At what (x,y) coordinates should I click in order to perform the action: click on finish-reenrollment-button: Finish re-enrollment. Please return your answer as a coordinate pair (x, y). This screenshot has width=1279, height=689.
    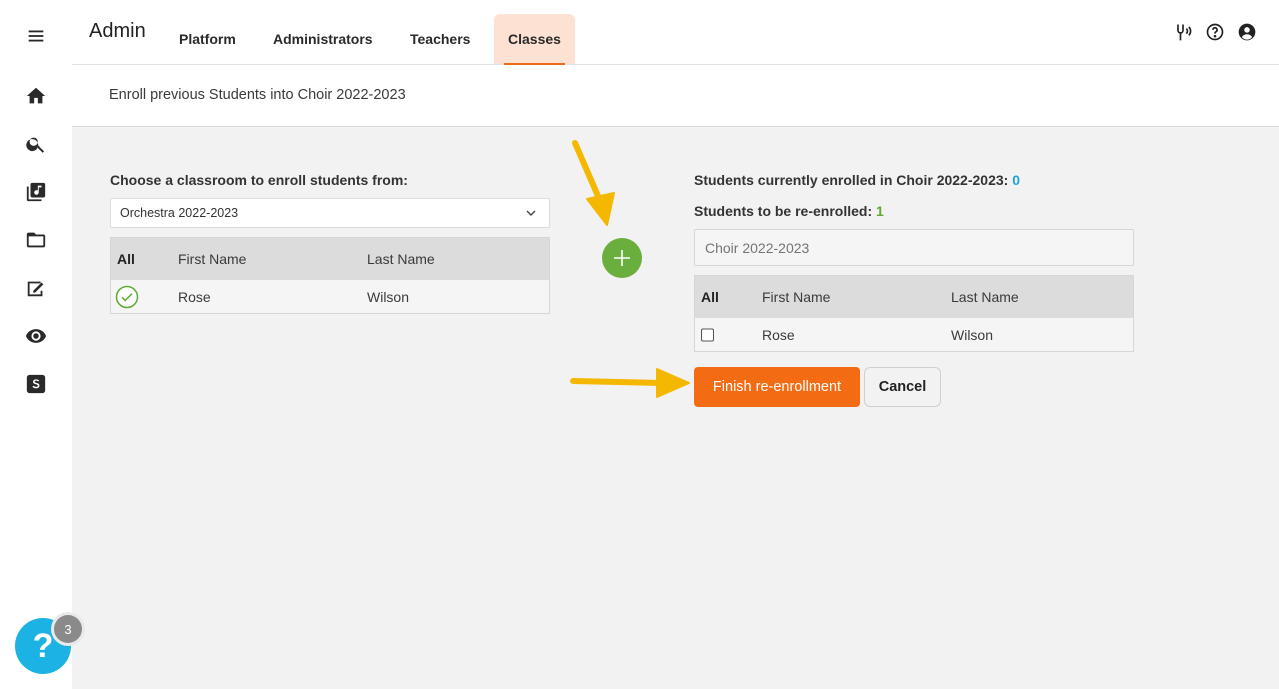
    Looking at the image, I should click on (777, 387).